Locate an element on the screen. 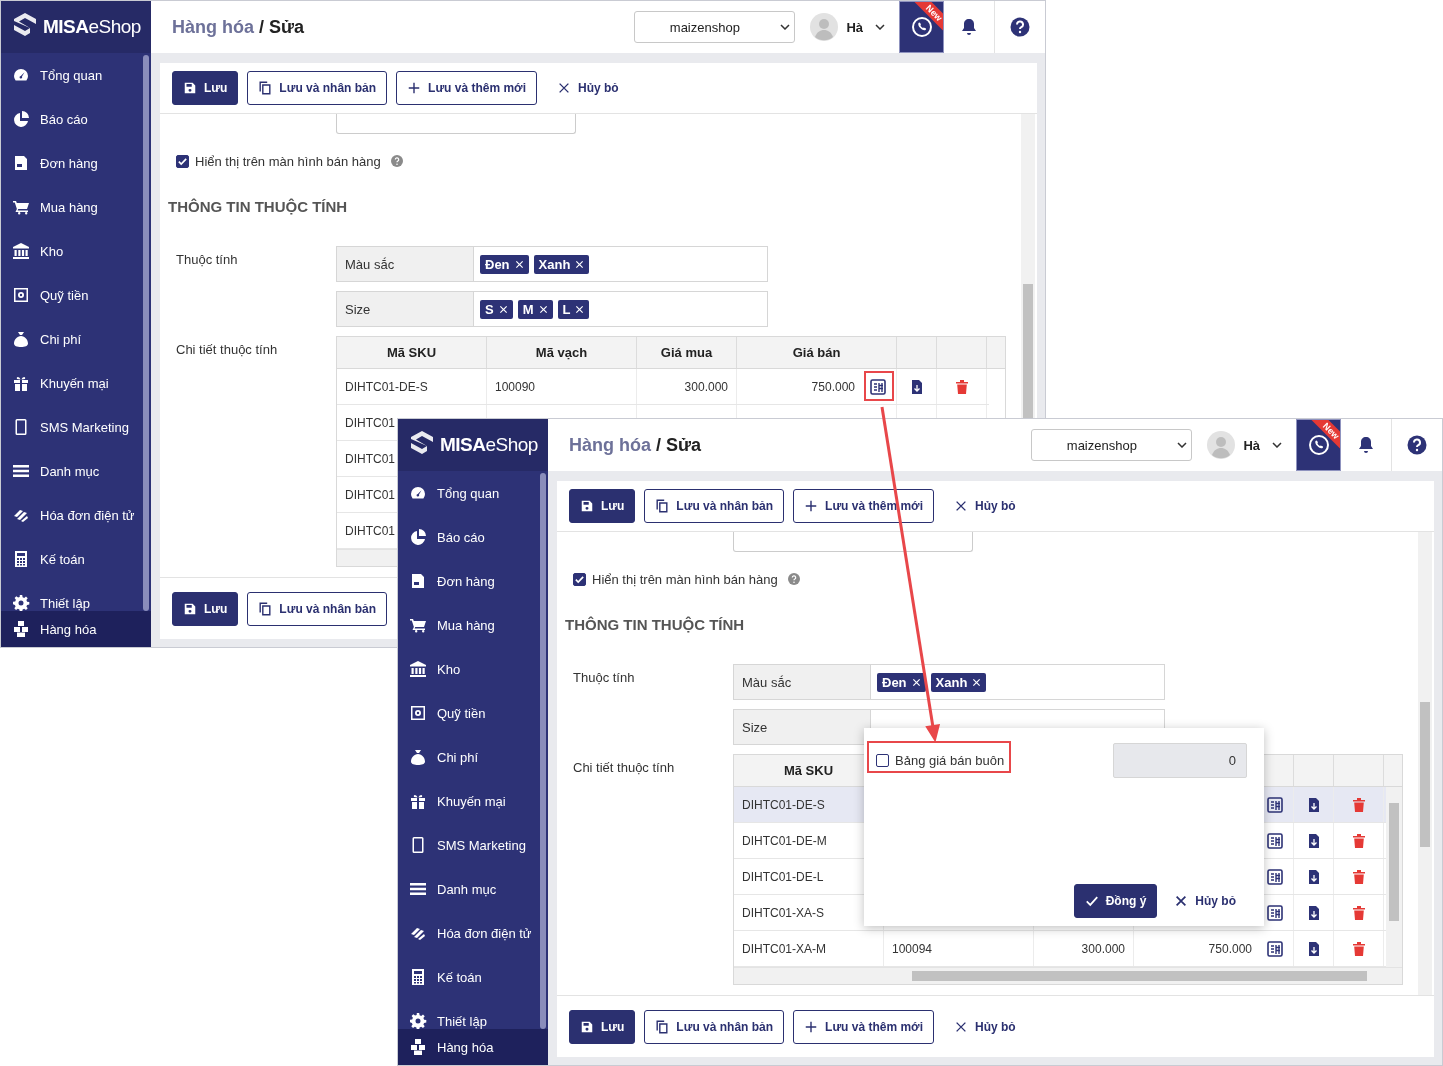 The image size is (1443, 1066). attribute-field: Size S M L is located at coordinates (552, 309).